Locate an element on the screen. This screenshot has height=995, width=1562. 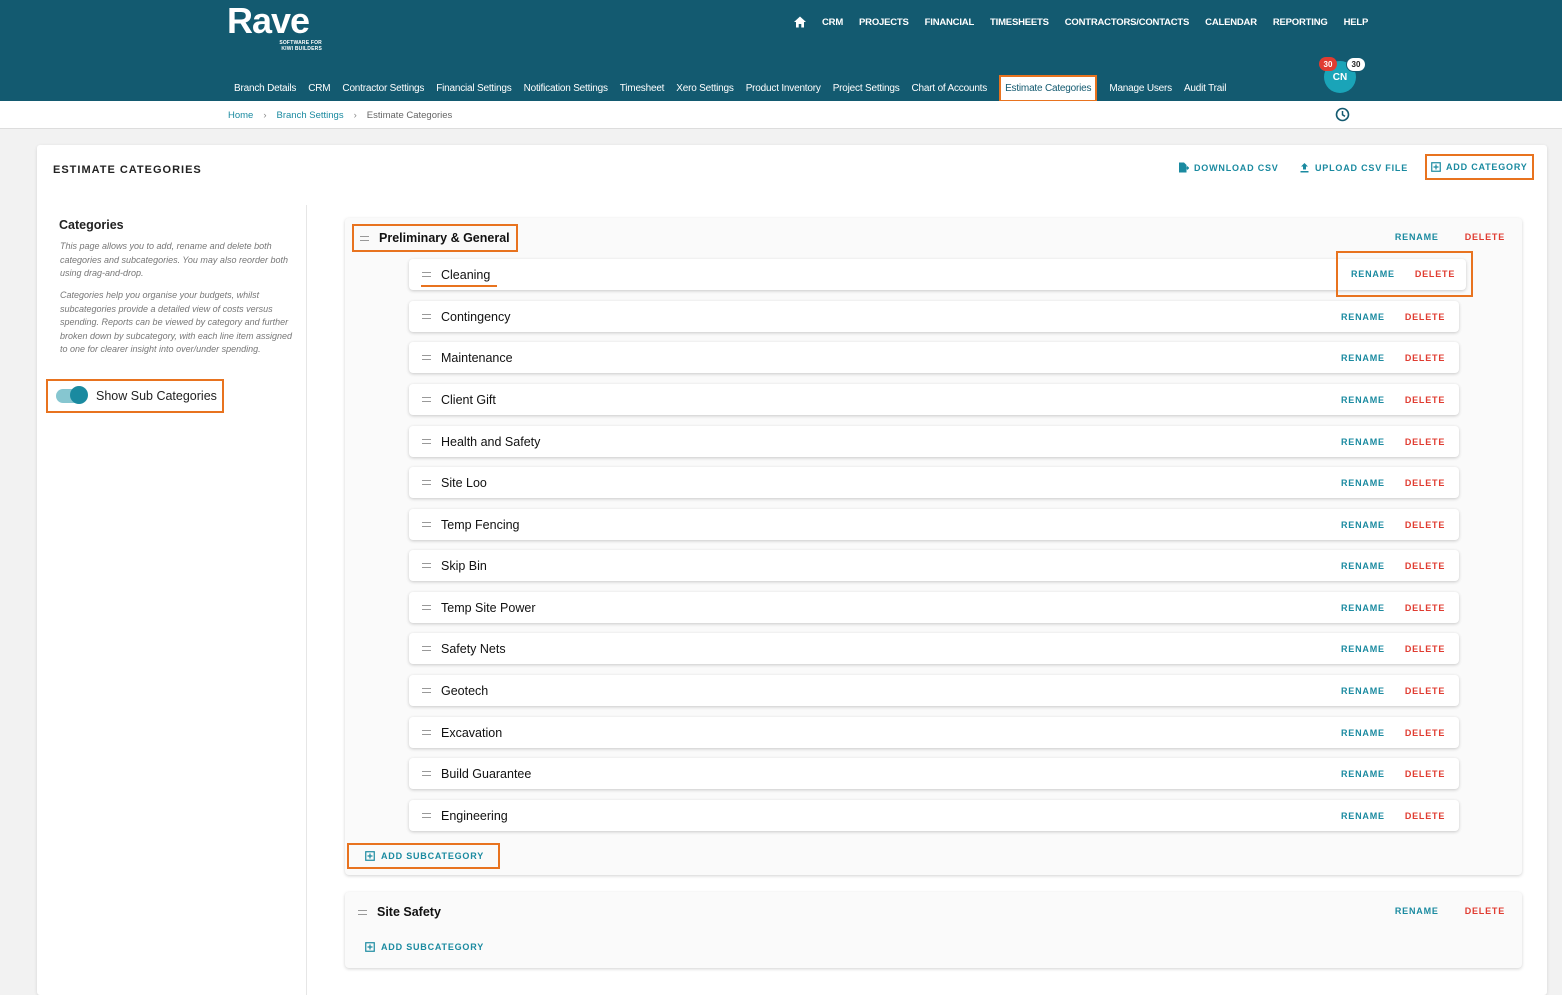
sub-nav-notification-settings: Notification Settings is located at coordinates (566, 88).